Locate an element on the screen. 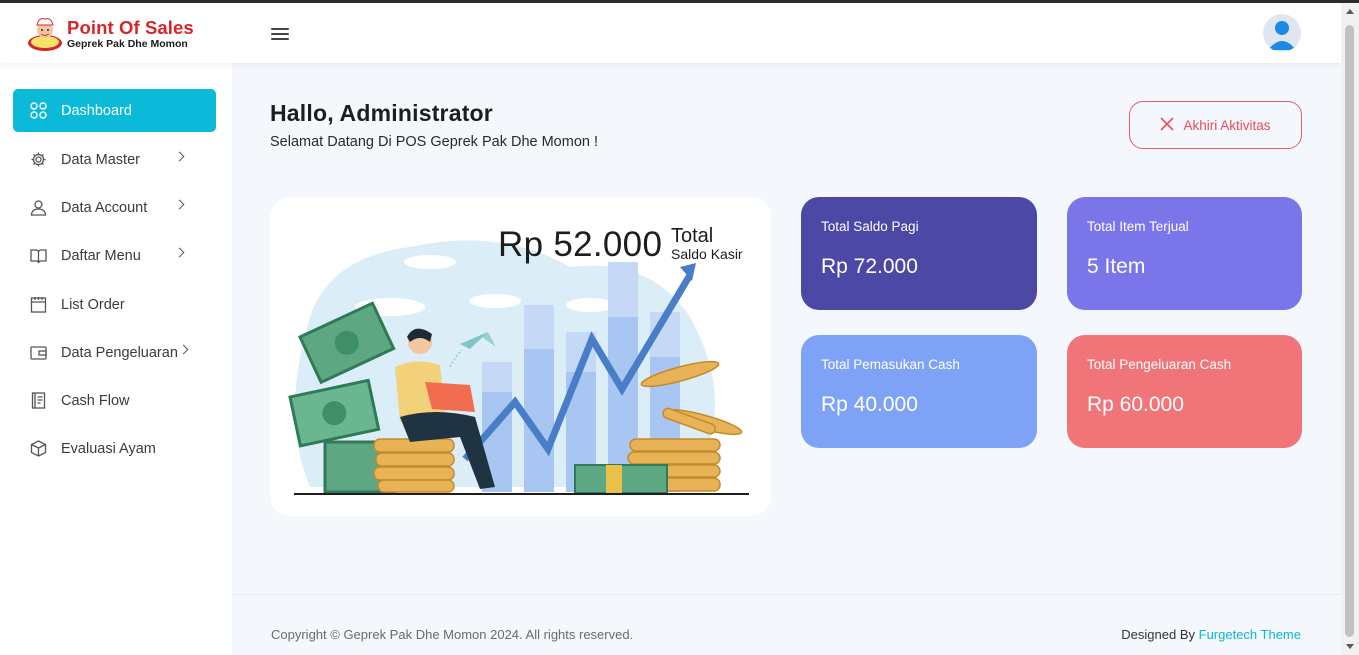  stat-card-value: Rp 72.000 is located at coordinates (869, 266).